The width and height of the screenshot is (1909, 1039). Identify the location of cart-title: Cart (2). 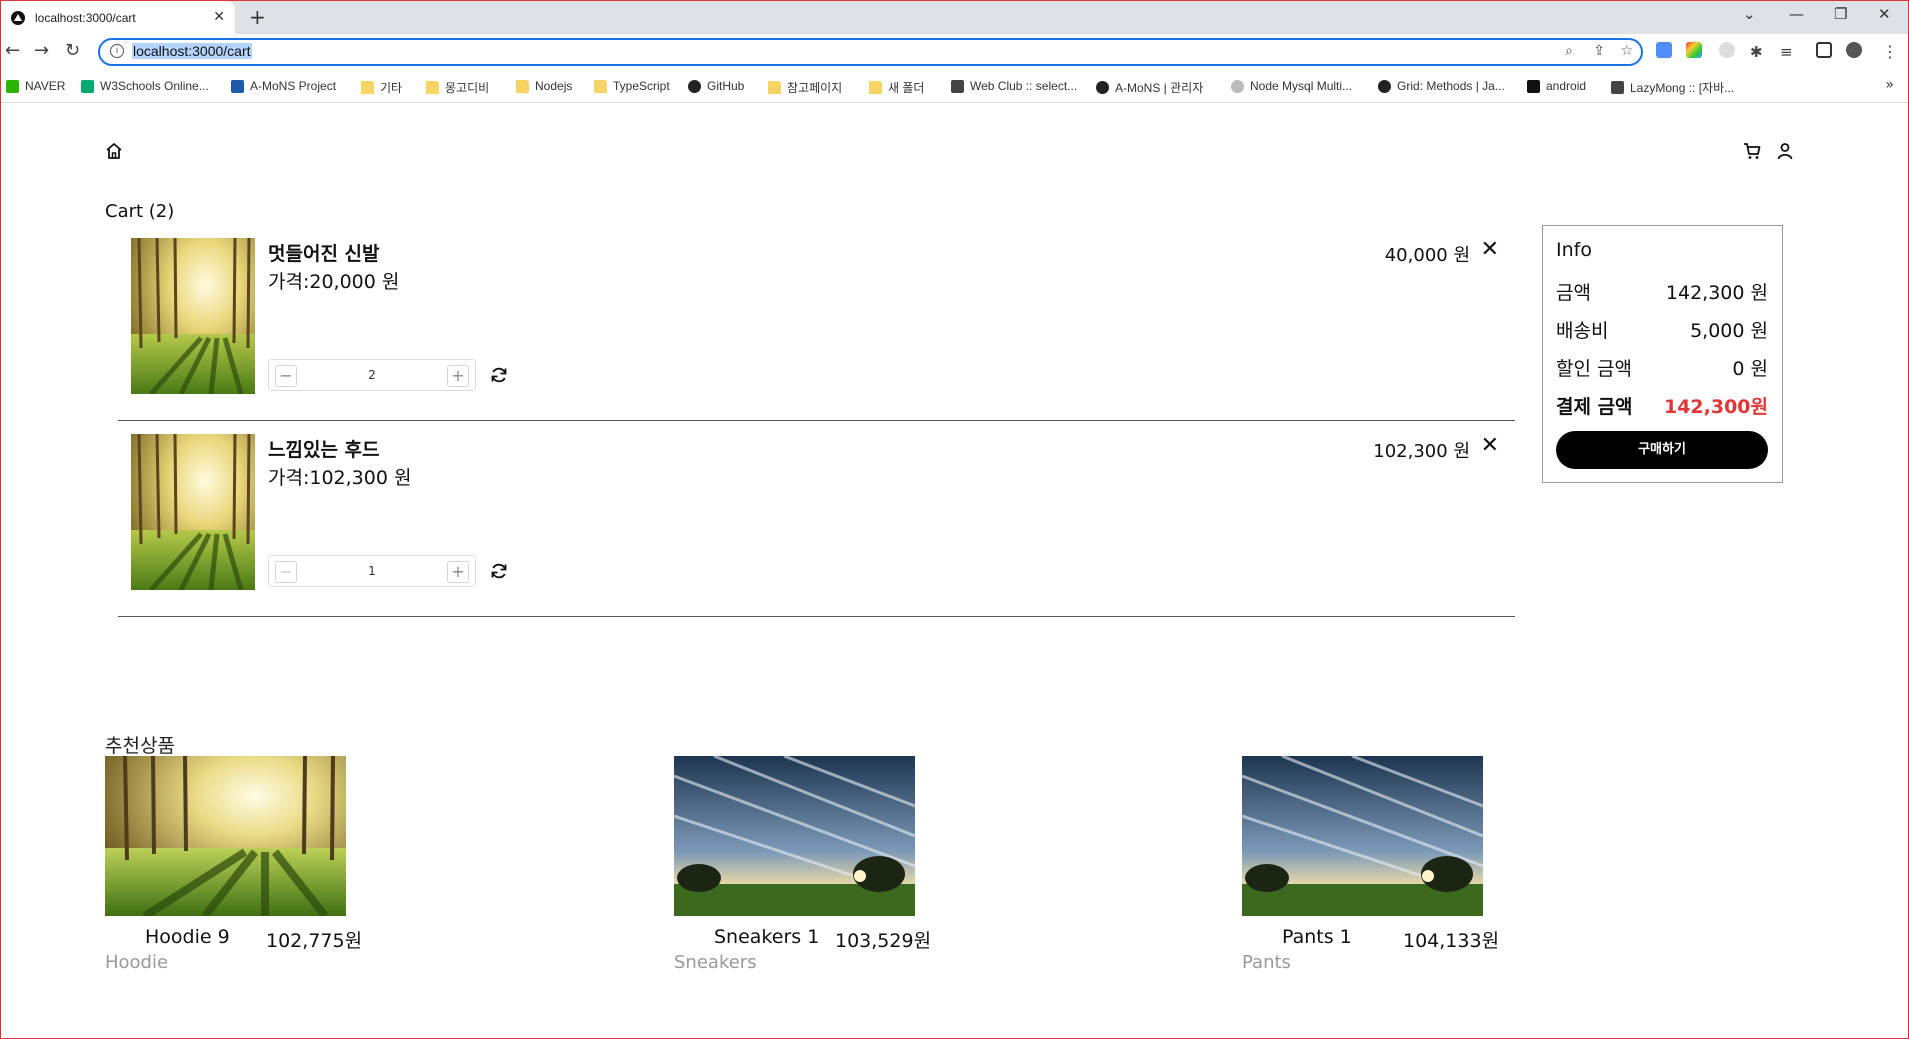
(140, 211).